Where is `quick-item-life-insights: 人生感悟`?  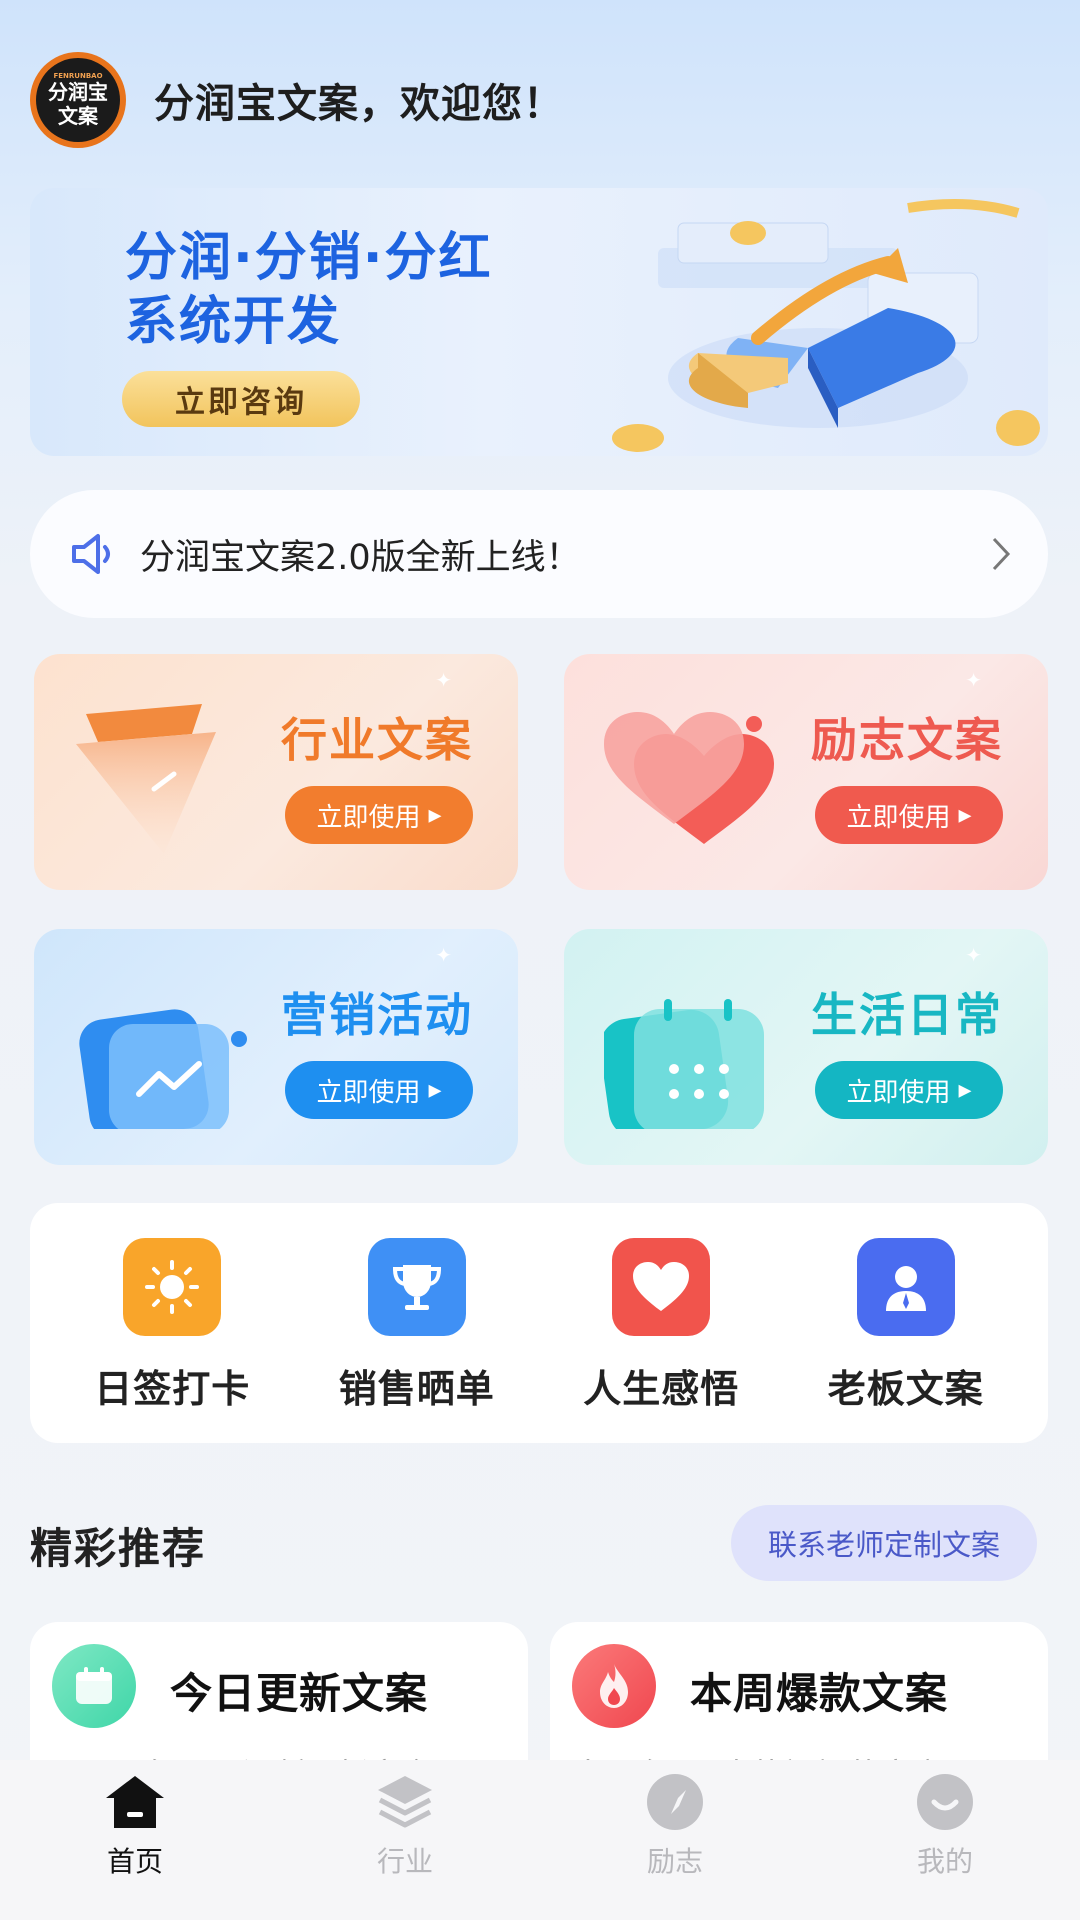
quick-item-life-insights: 人生感悟 is located at coordinates (661, 1323).